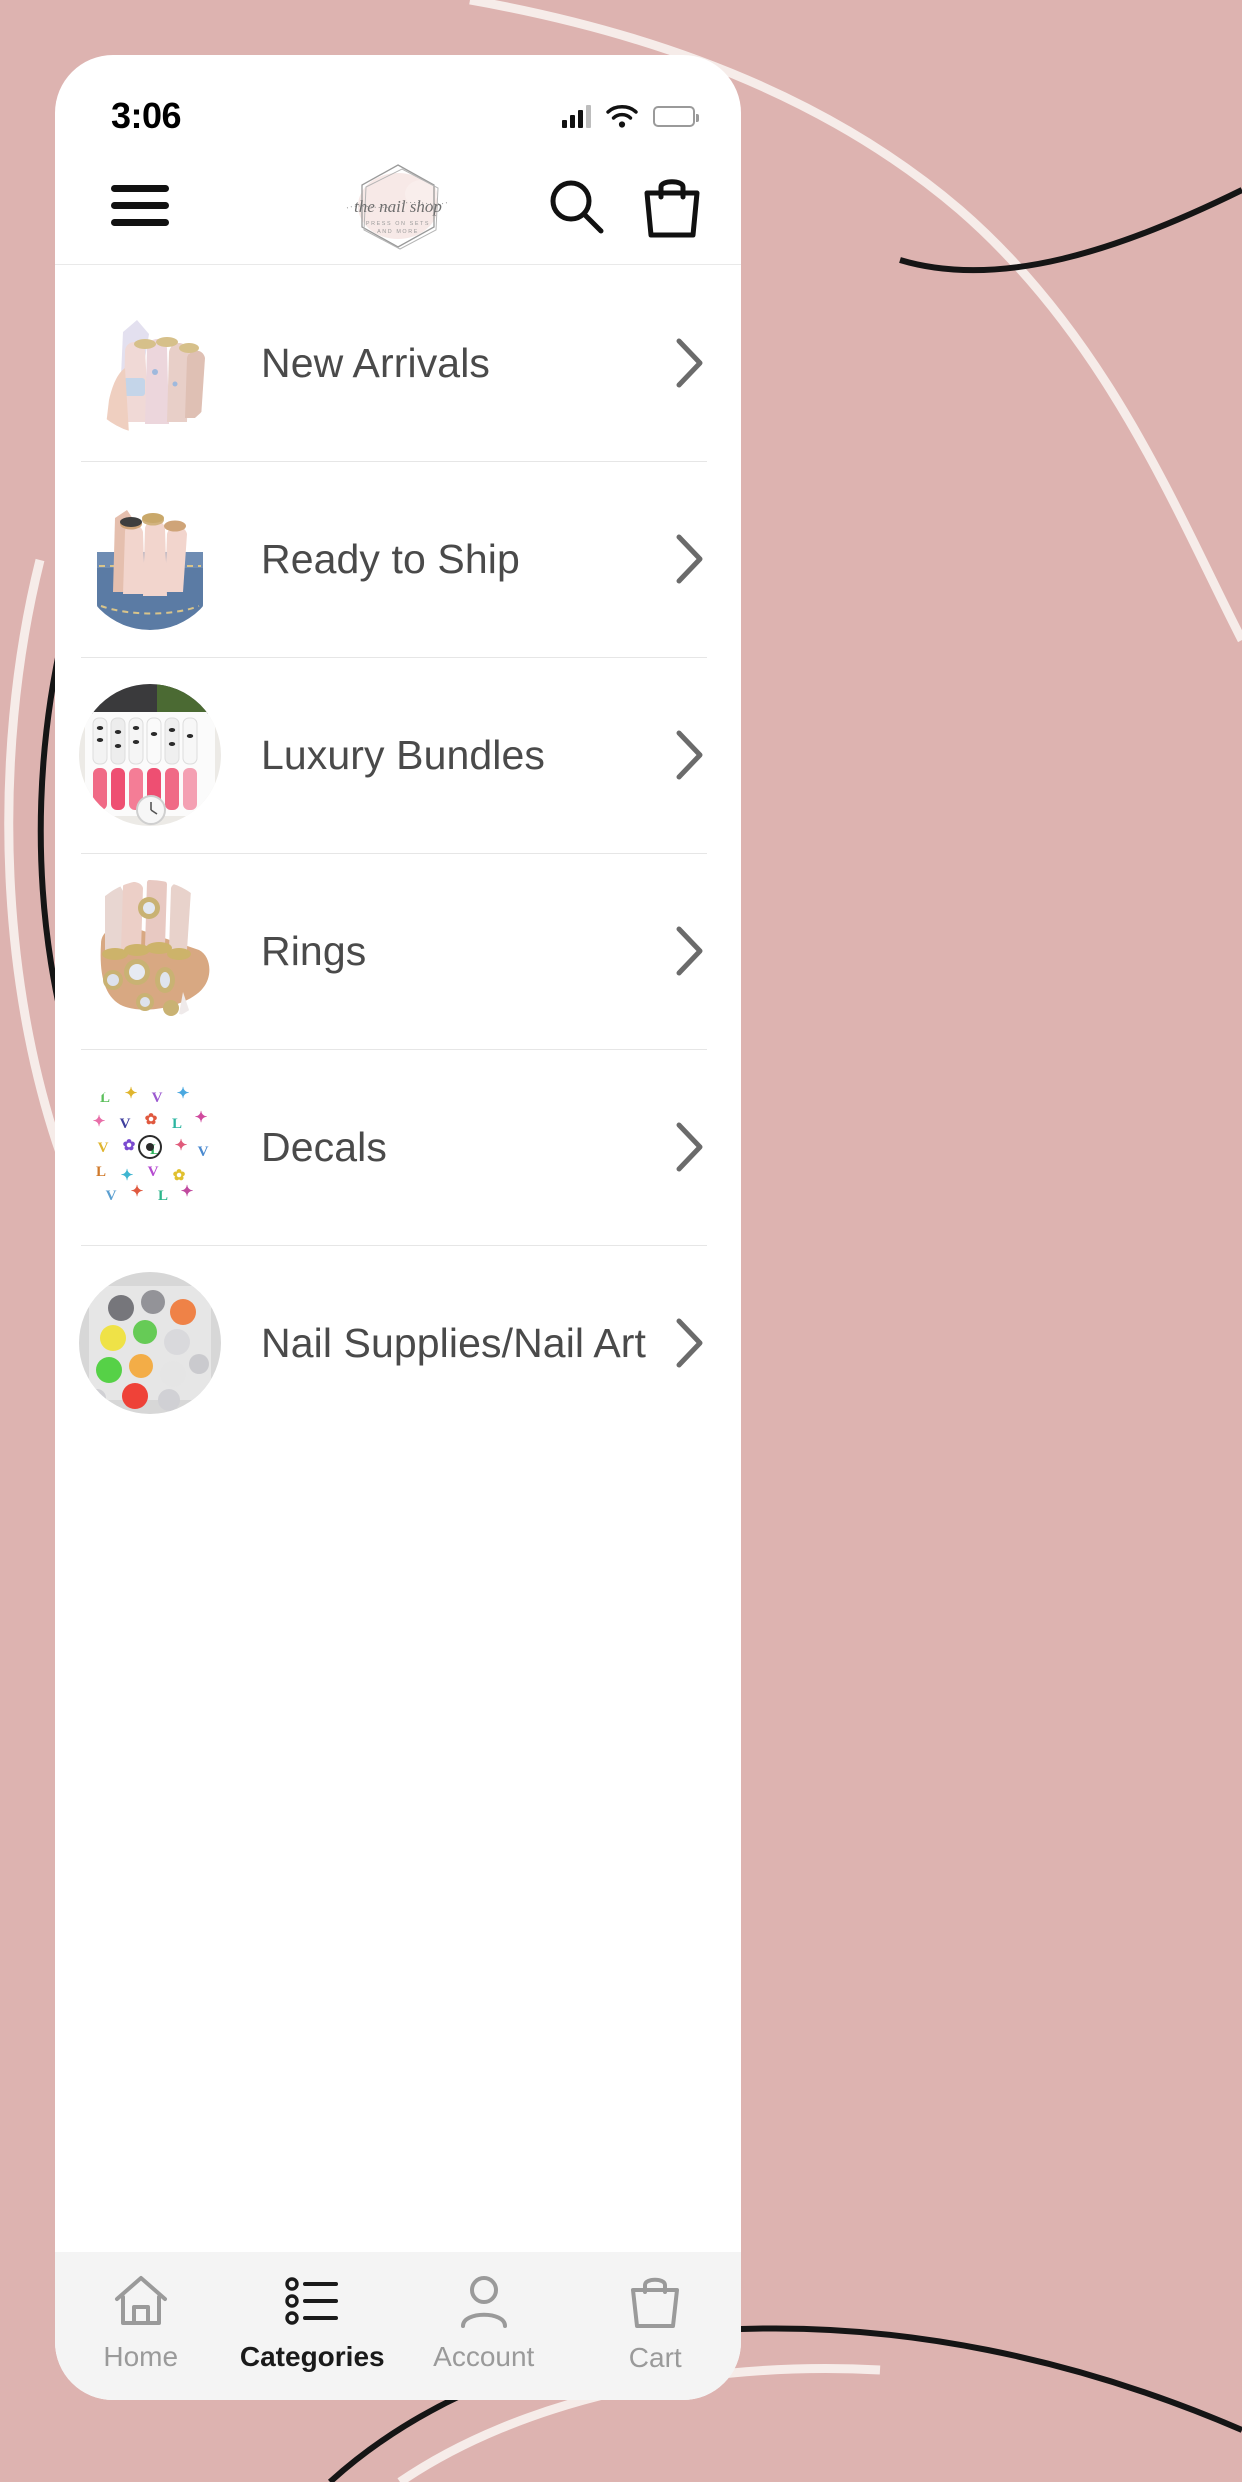  I want to click on nail-bundle-tray-thumb, so click(150, 755).